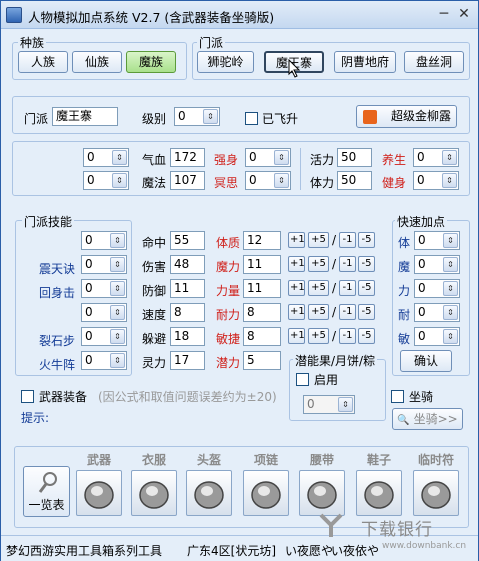  Describe the element at coordinates (354, 180) in the screenshot. I see `tili-field: 50` at that location.